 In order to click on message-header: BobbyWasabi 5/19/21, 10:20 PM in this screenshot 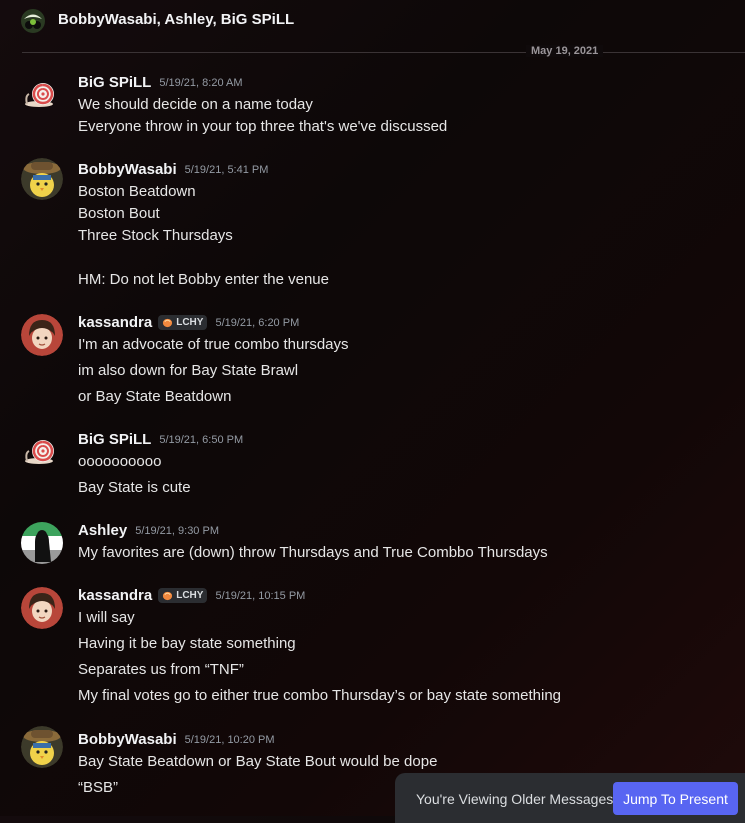, I will do `click(176, 739)`.